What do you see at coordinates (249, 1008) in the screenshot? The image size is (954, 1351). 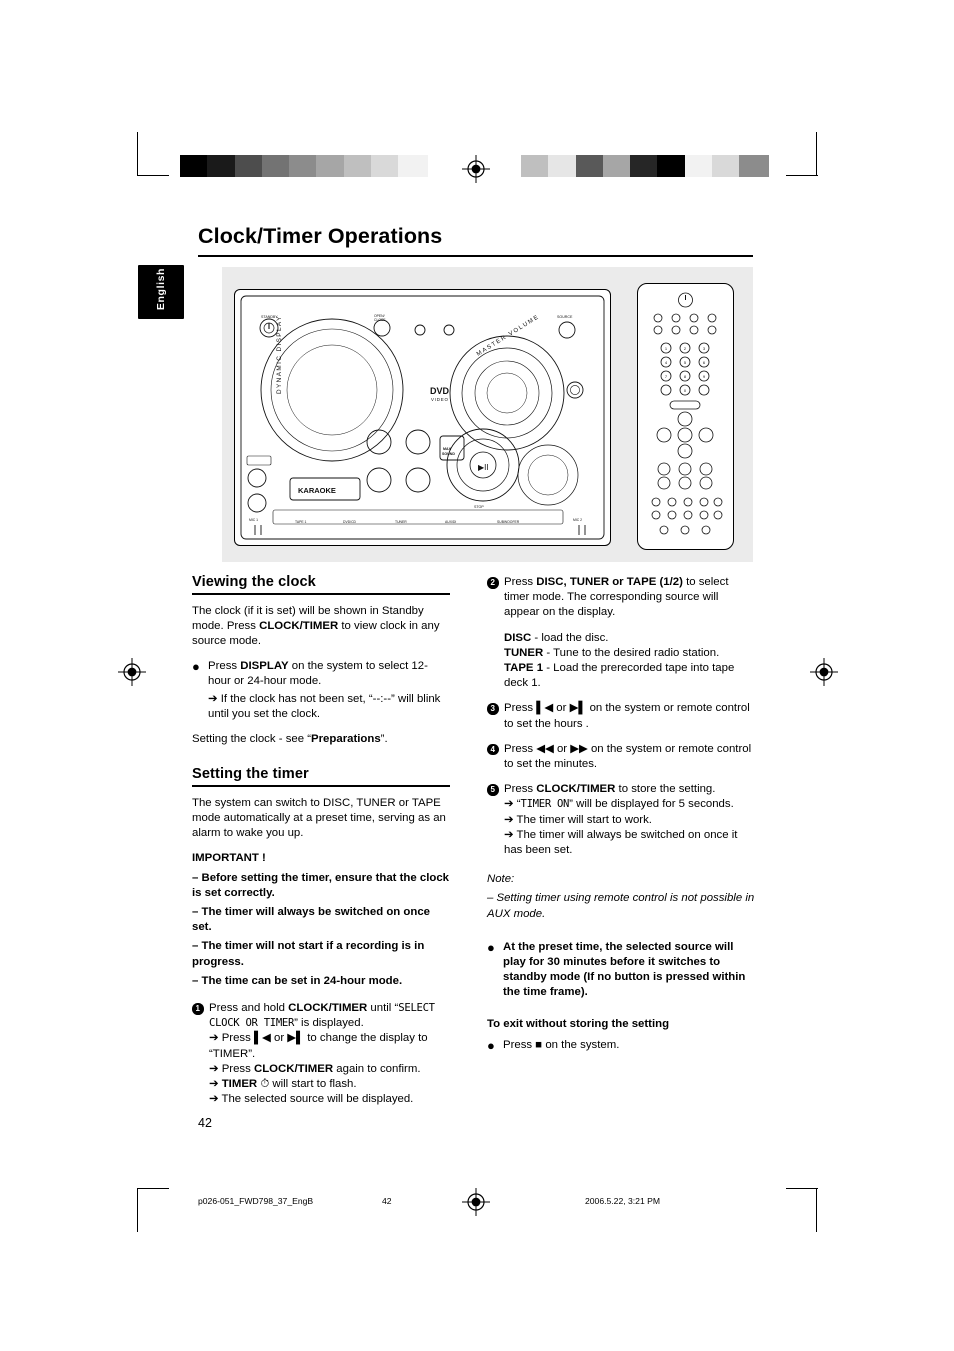 I see `s1-a: Press and hold` at bounding box center [249, 1008].